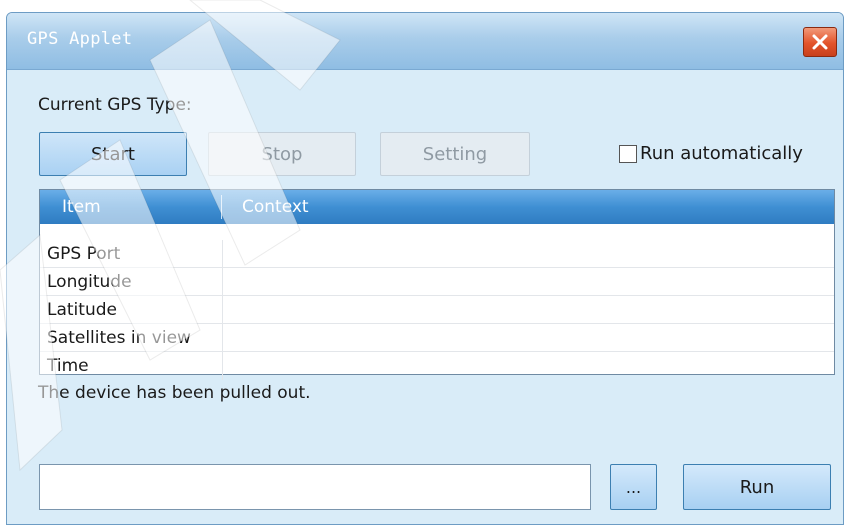  Describe the element at coordinates (80, 39) in the screenshot. I see `window-title: GPS Applet` at that location.